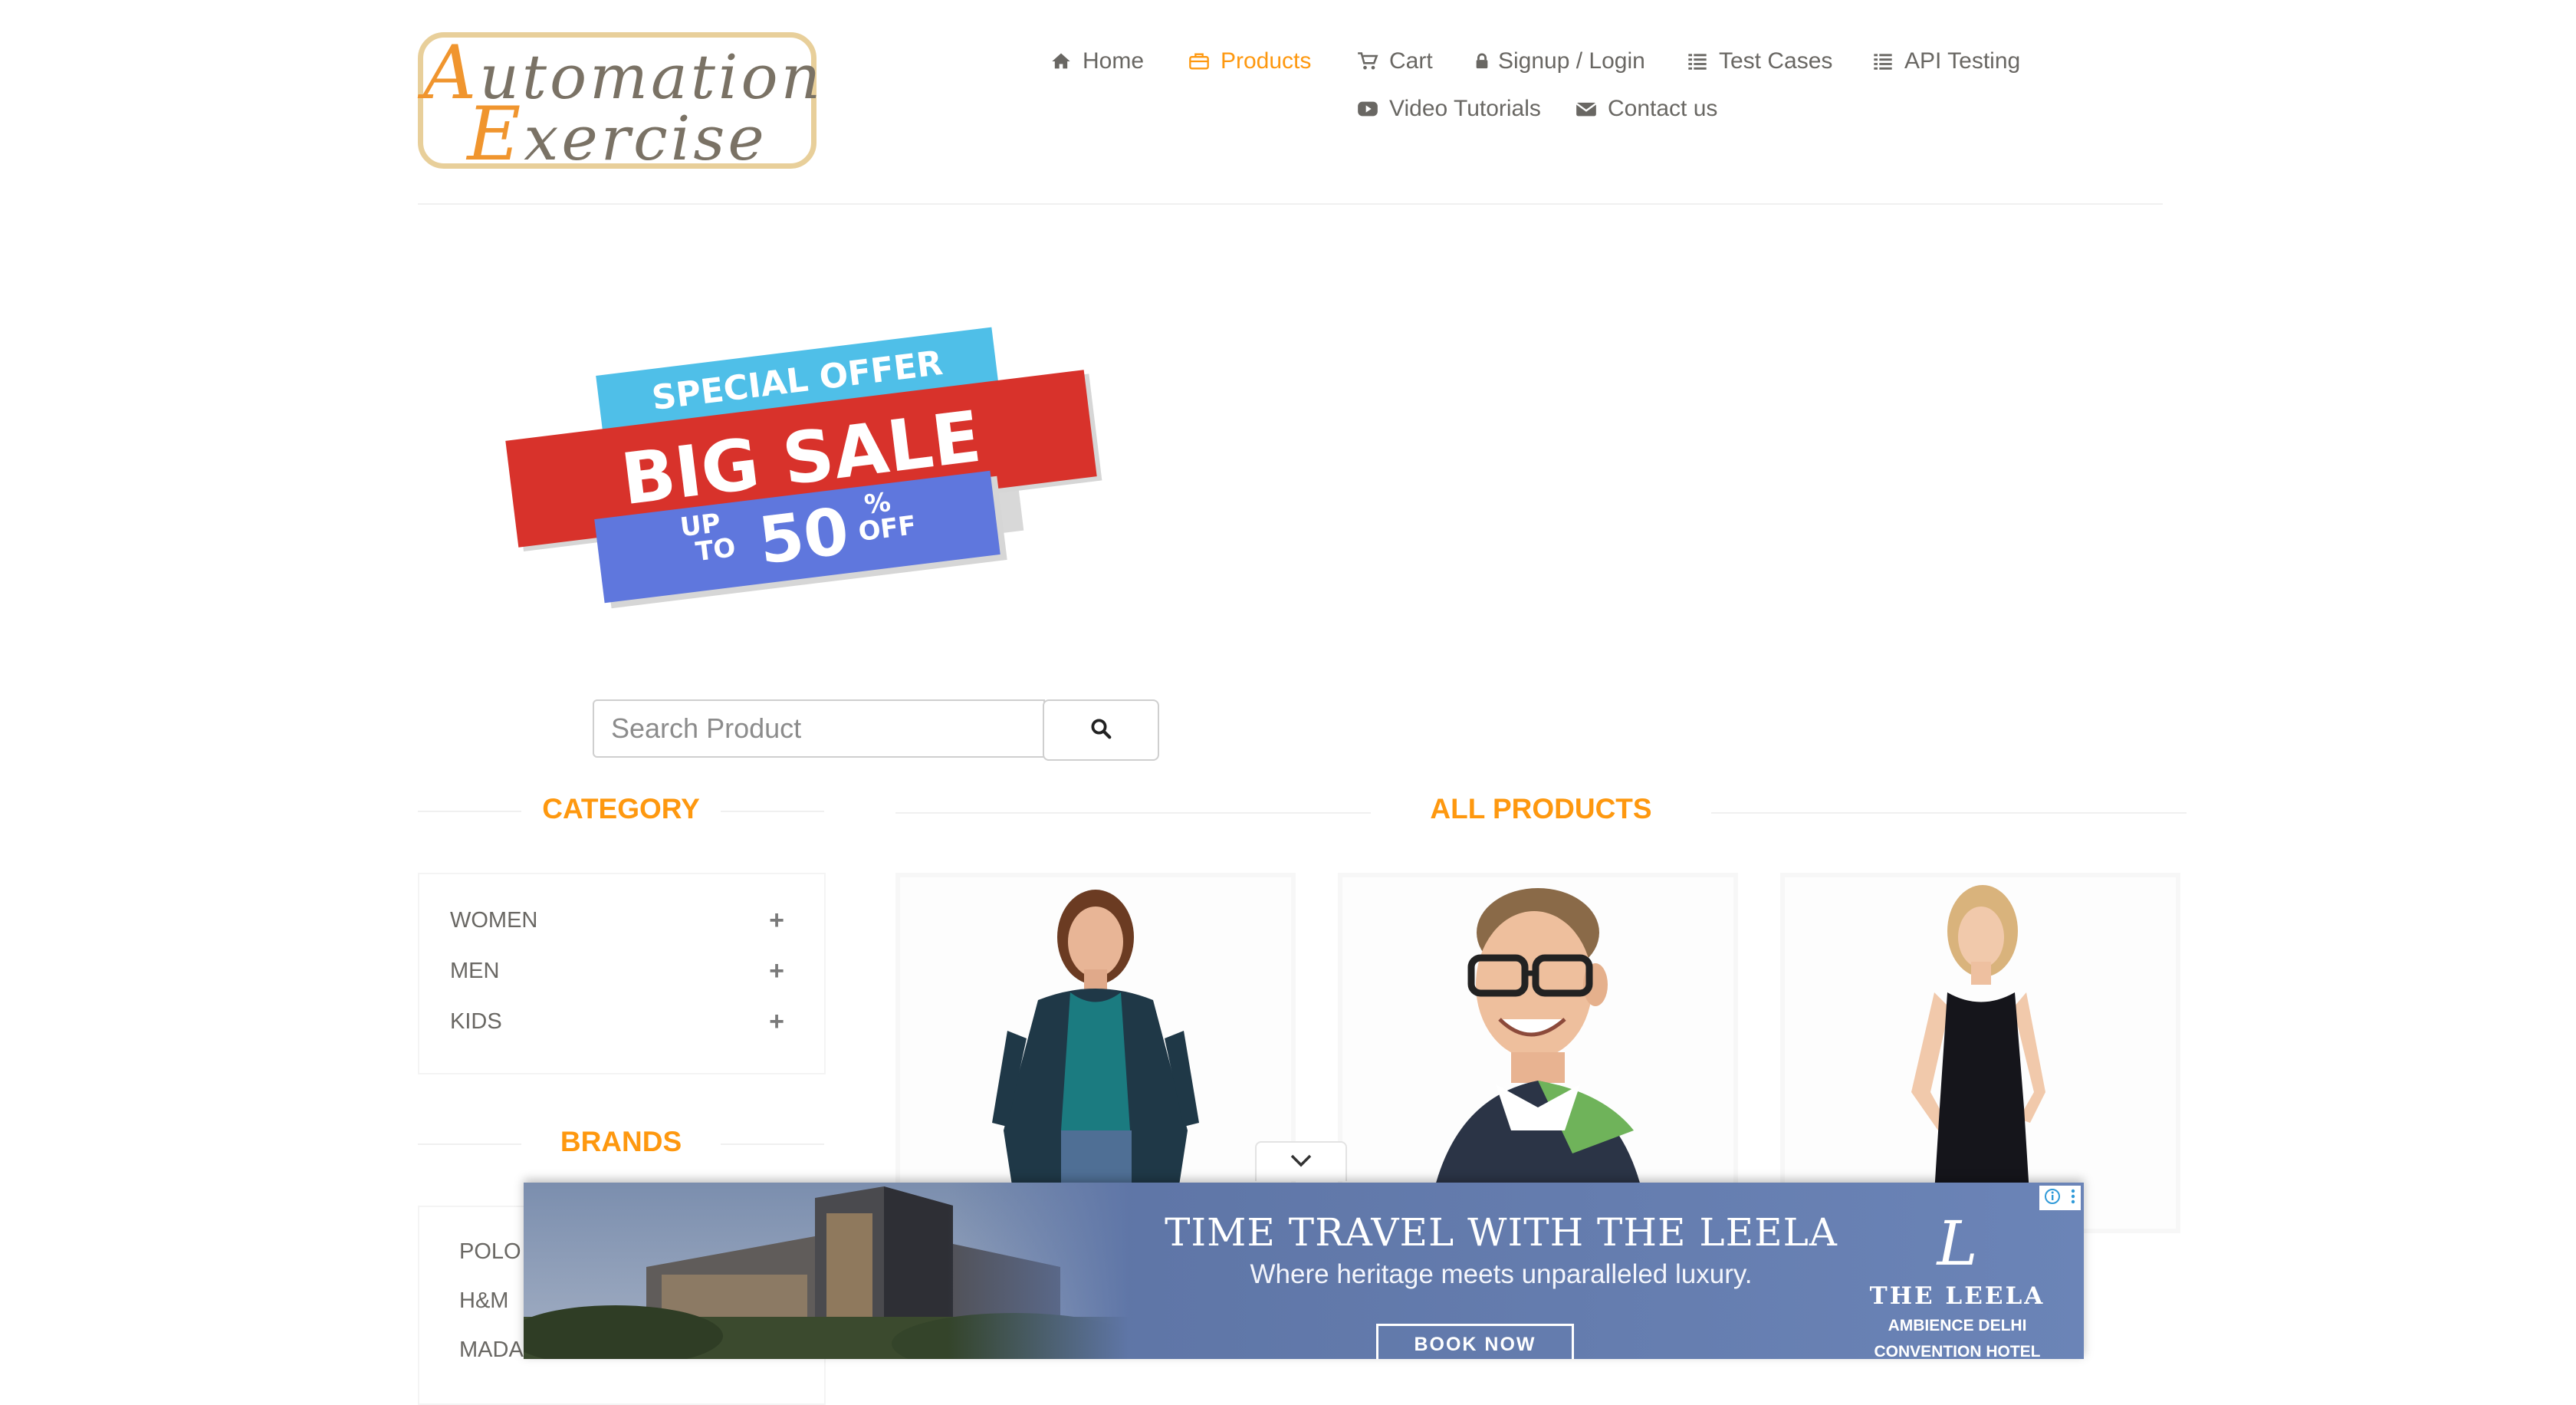 This screenshot has height=1405, width=2576. Describe the element at coordinates (716, 550) in the screenshot. I see `banner-to-text: TO` at that location.